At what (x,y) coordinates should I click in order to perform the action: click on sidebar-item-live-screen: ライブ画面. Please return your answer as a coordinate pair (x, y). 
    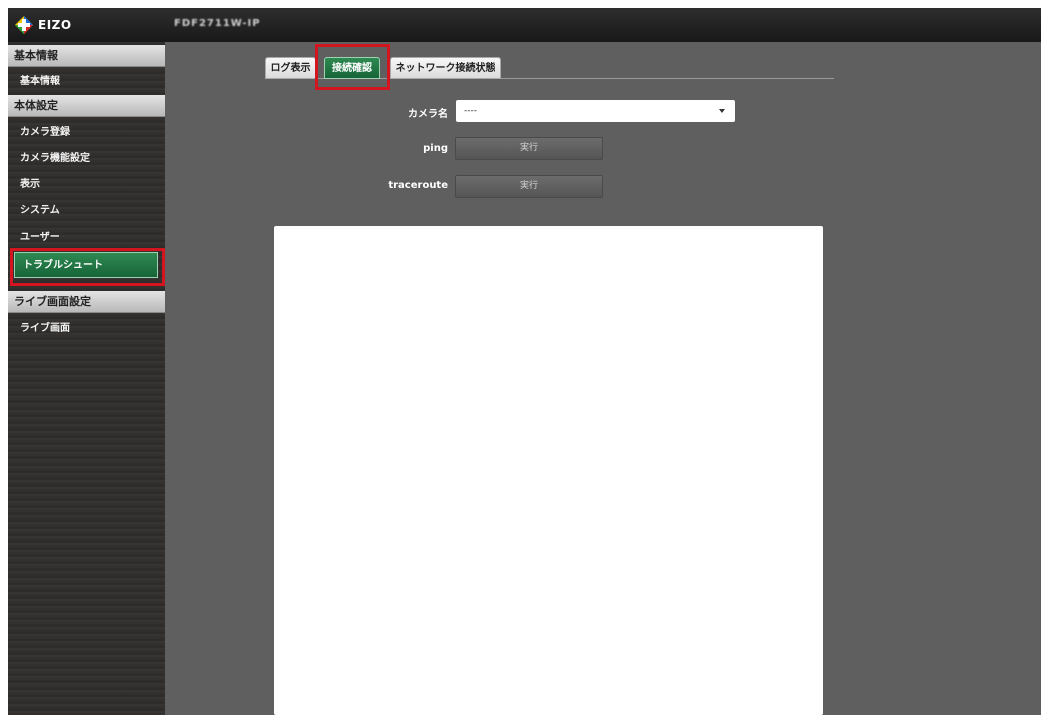
    Looking at the image, I should click on (86, 329).